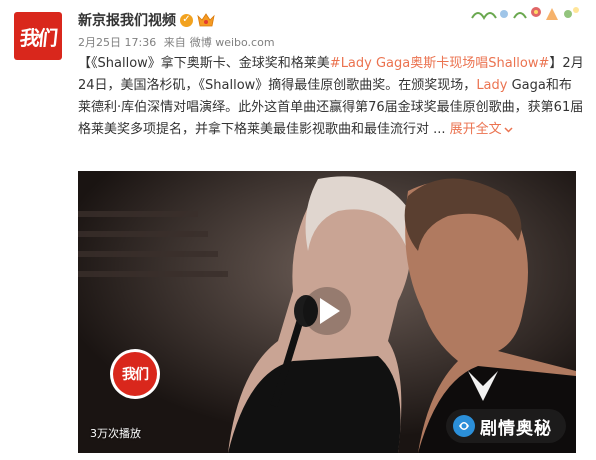 The width and height of the screenshot is (596, 460). Describe the element at coordinates (210, 63) in the screenshot. I see `post-title: 《Shallow》拿下奥斯卡、金球奖和格莱美` at that location.